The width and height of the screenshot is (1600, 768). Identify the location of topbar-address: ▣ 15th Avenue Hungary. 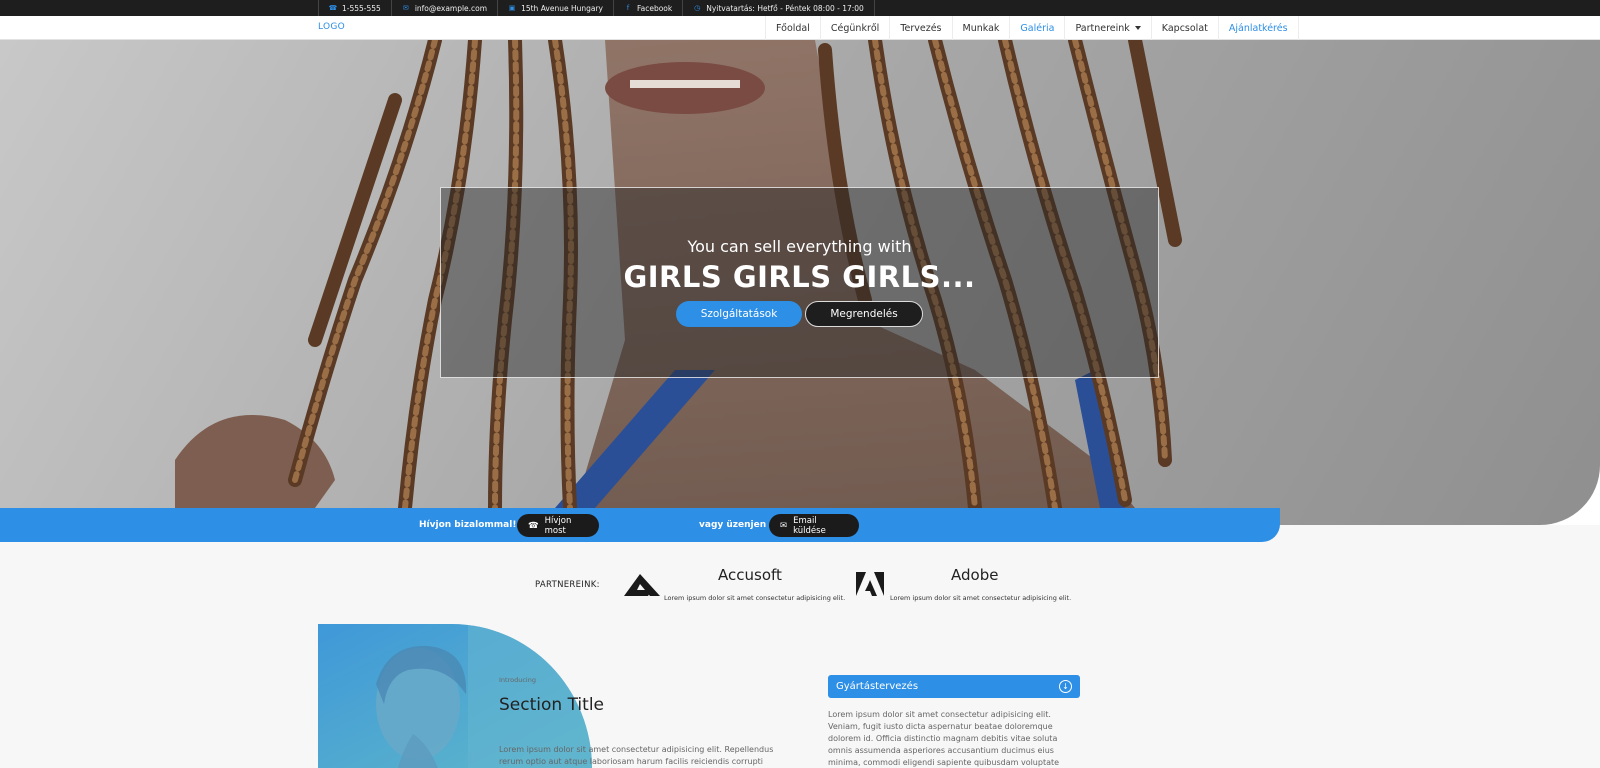
(555, 8).